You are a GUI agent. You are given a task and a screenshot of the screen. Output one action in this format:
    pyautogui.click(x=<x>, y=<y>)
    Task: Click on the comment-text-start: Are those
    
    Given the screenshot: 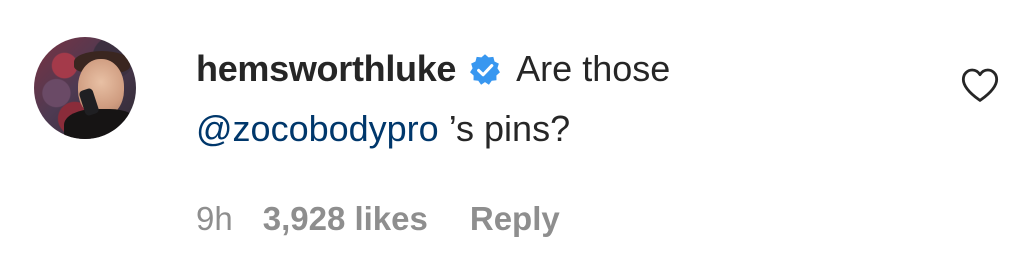 What is the action you would take?
    pyautogui.click(x=593, y=68)
    